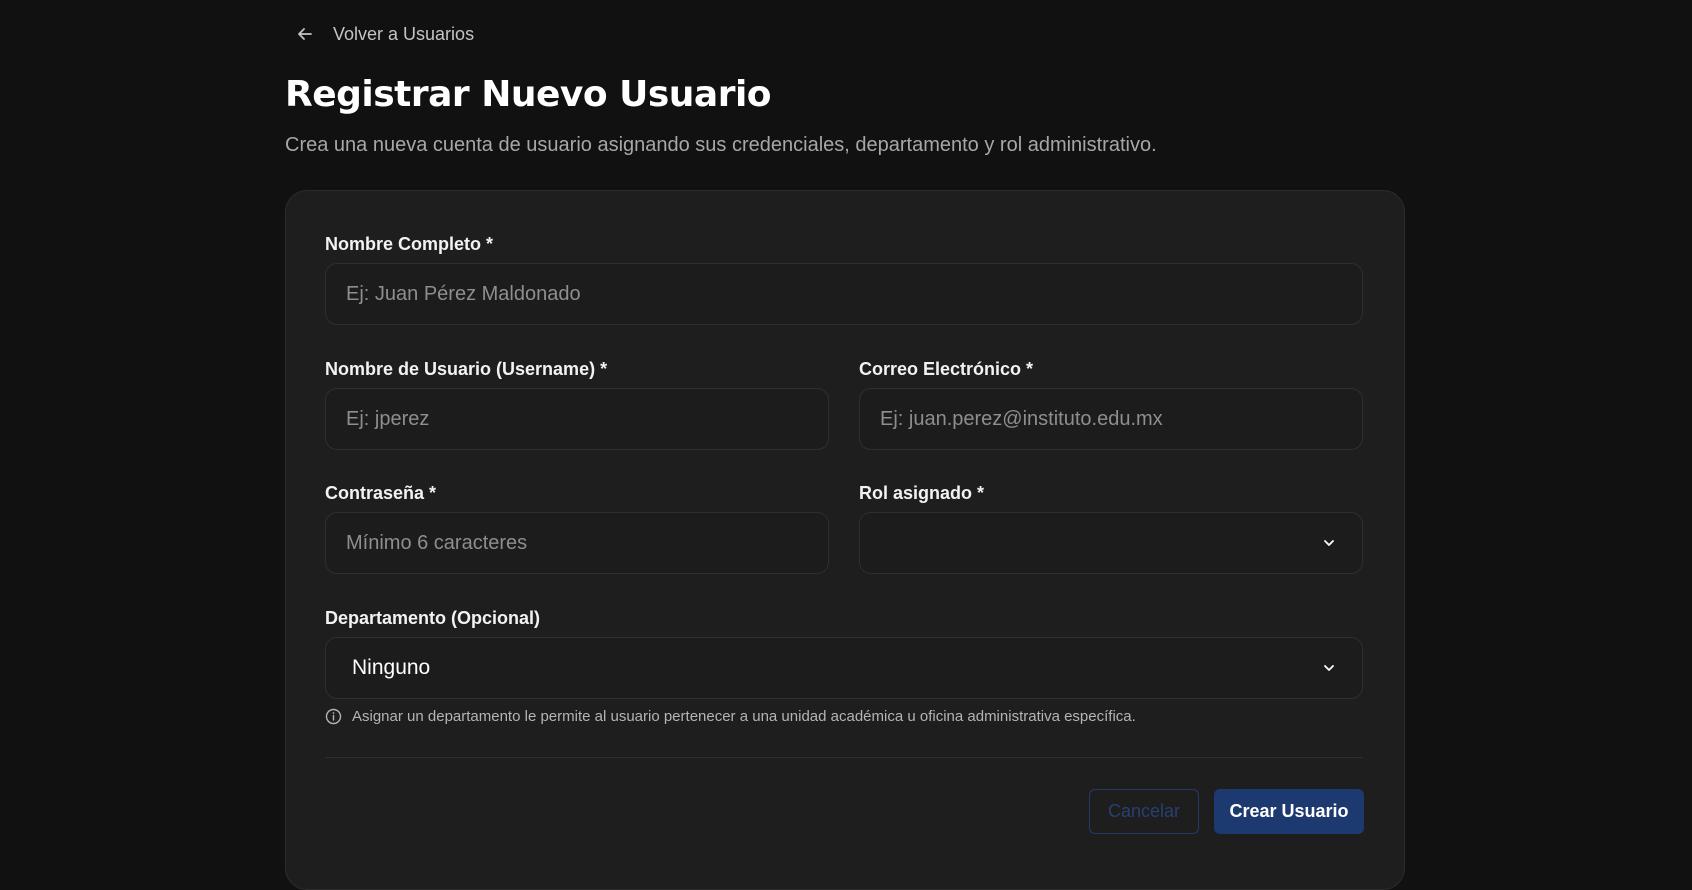 This screenshot has height=890, width=1692. I want to click on username-field: Nombre de Usuario (Username) *, so click(577, 404).